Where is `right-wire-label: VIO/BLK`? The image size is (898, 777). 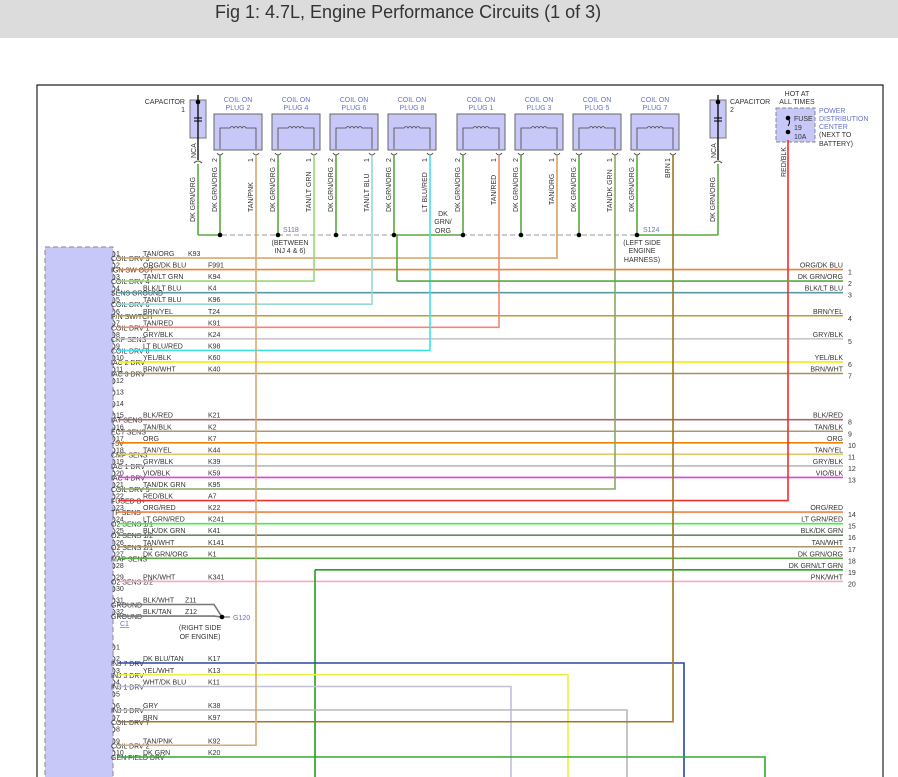 right-wire-label: VIO/BLK is located at coordinates (830, 473).